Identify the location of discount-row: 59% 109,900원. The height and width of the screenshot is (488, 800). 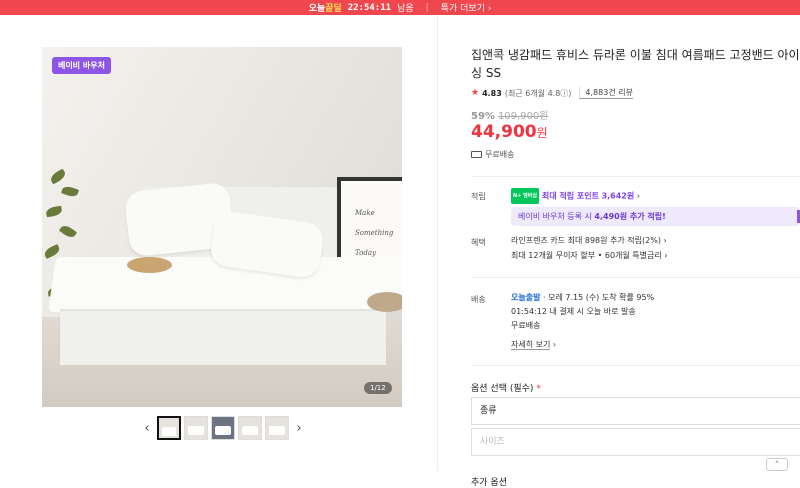
(510, 114).